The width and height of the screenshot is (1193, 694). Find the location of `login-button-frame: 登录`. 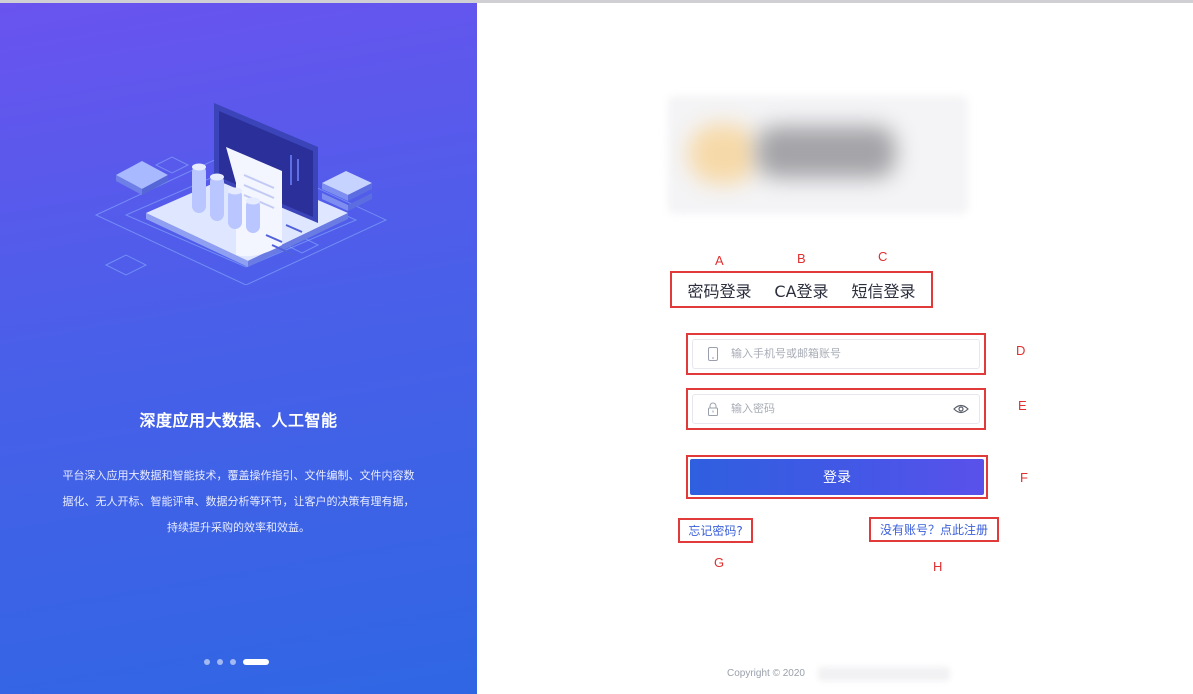

login-button-frame: 登录 is located at coordinates (837, 477).